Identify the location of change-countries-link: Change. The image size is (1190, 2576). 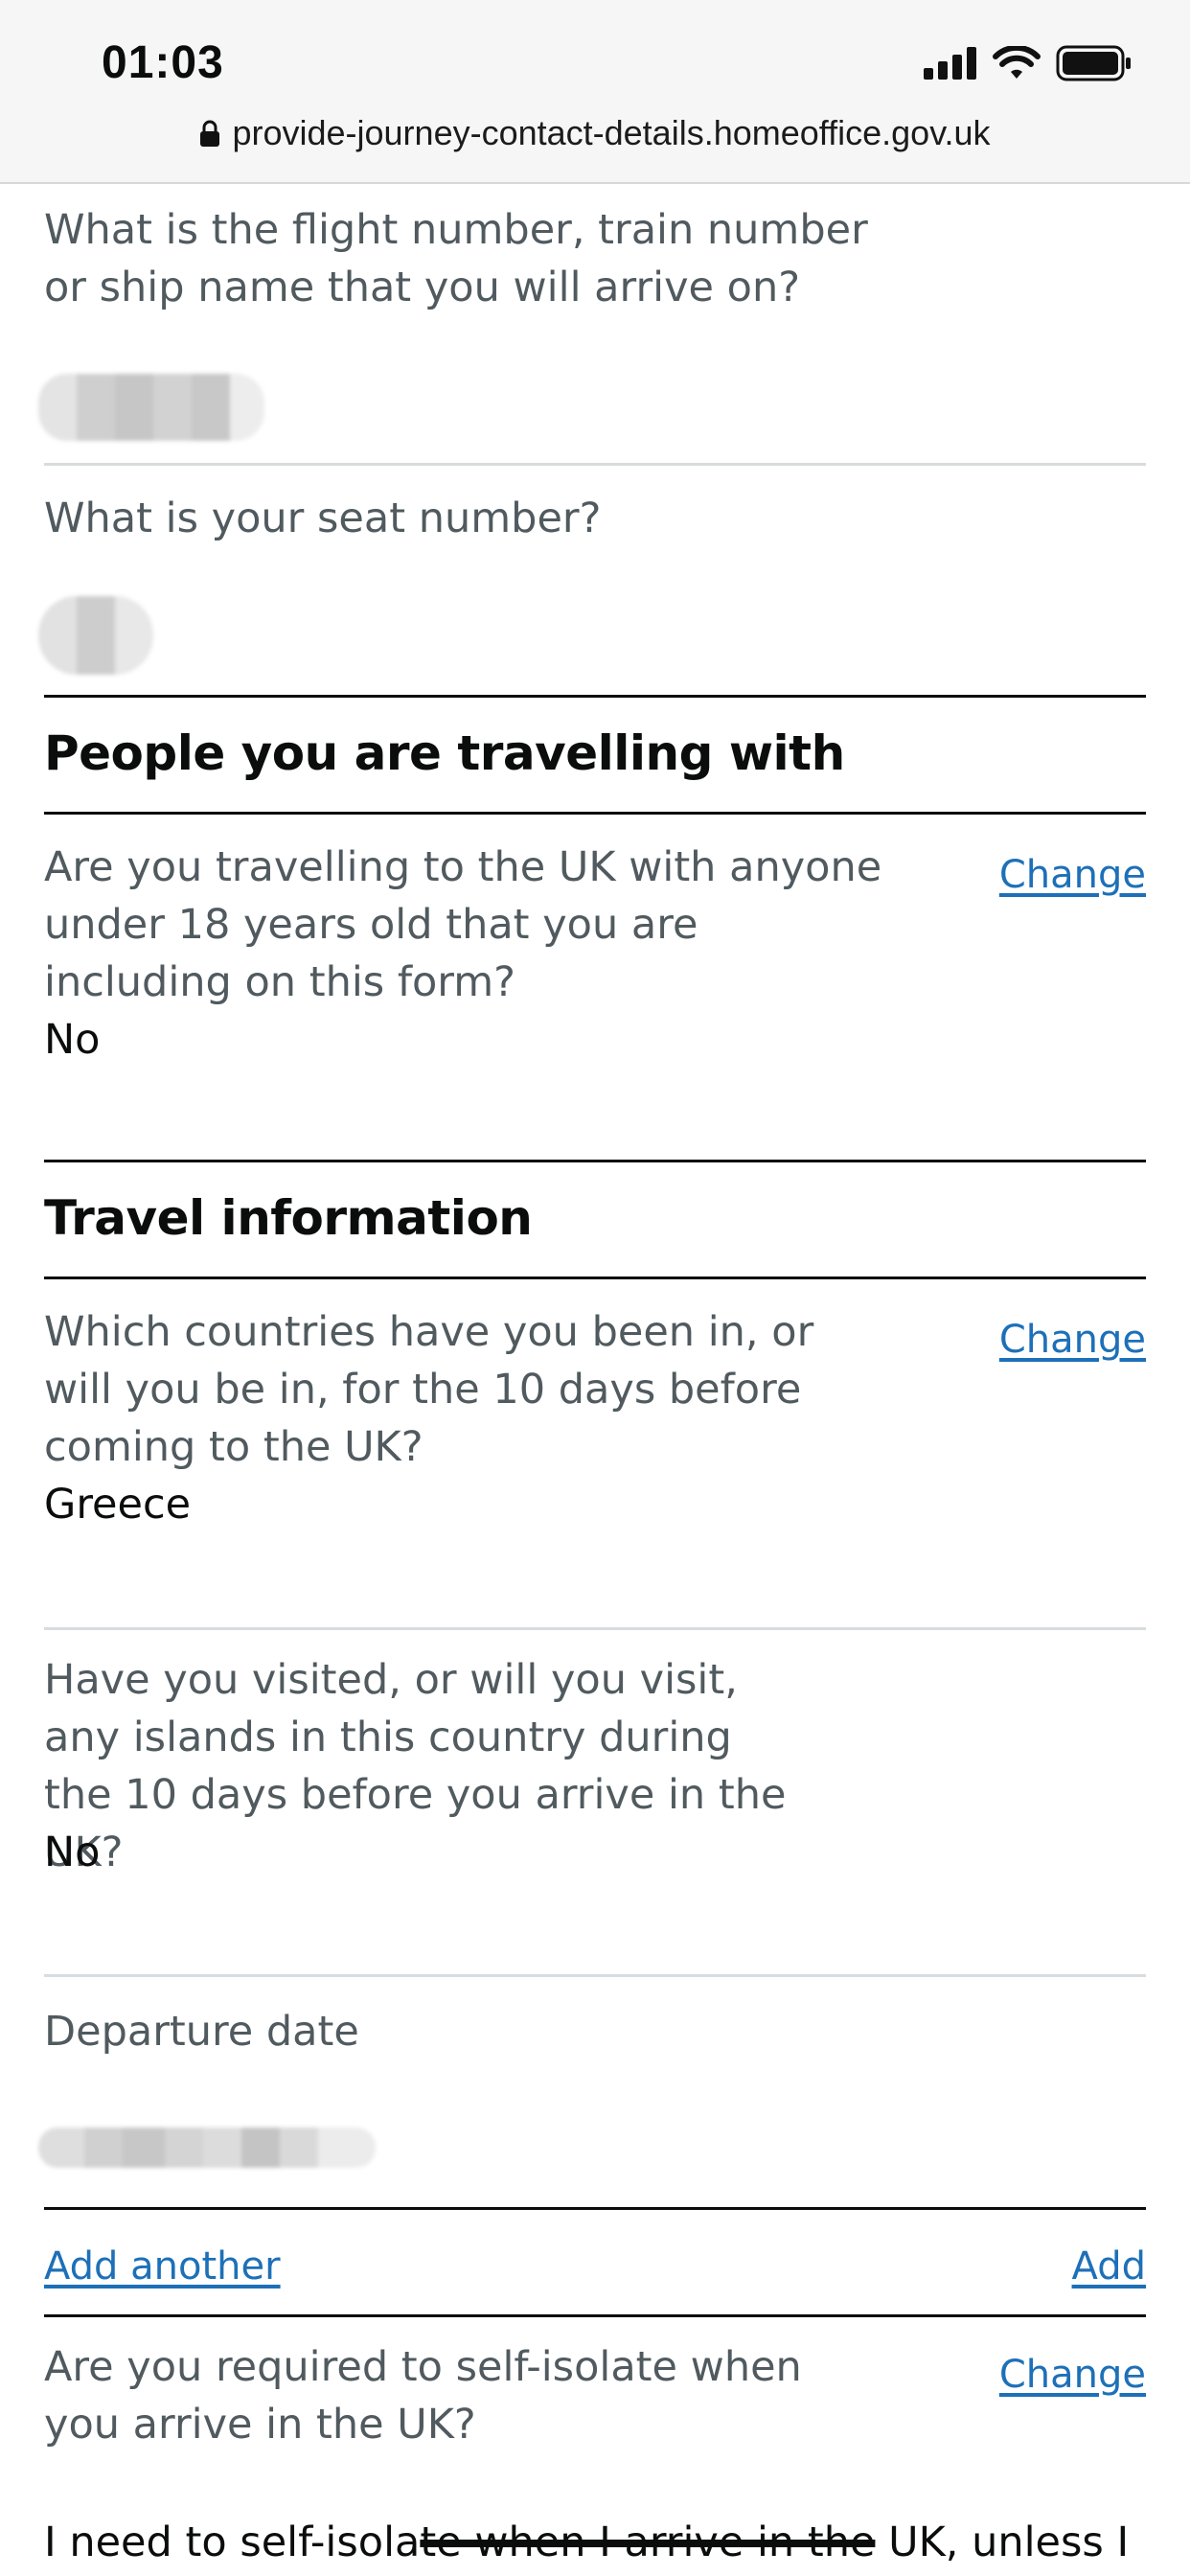
(1072, 1340).